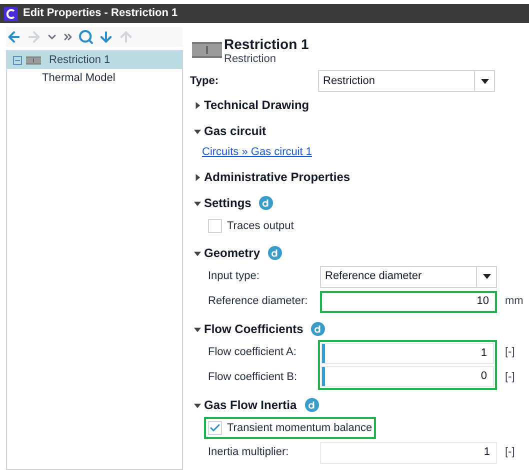  What do you see at coordinates (406, 81) in the screenshot?
I see `dropdown-field: Restriction` at bounding box center [406, 81].